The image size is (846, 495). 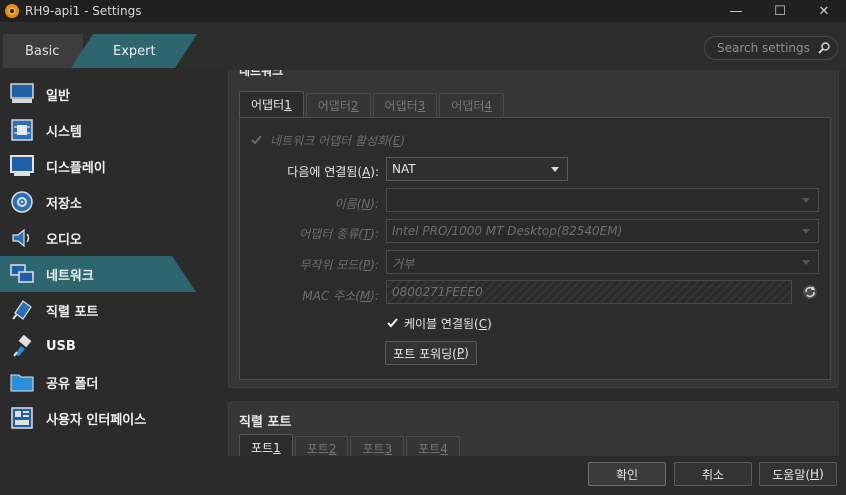 What do you see at coordinates (824, 11) in the screenshot?
I see `close-button: ✕` at bounding box center [824, 11].